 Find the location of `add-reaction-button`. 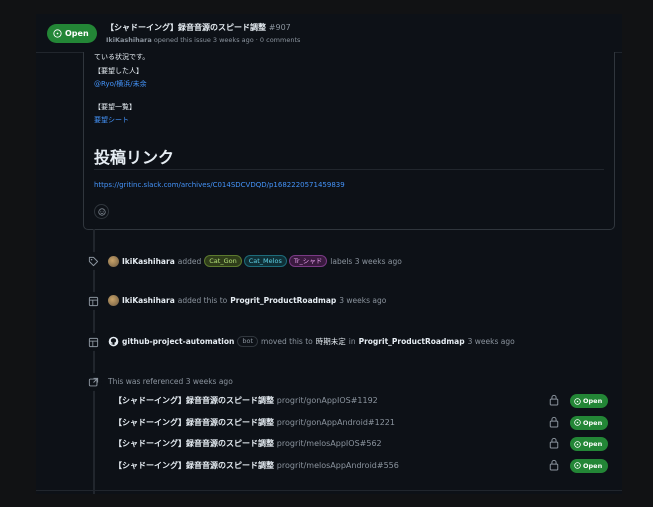

add-reaction-button is located at coordinates (101, 211).